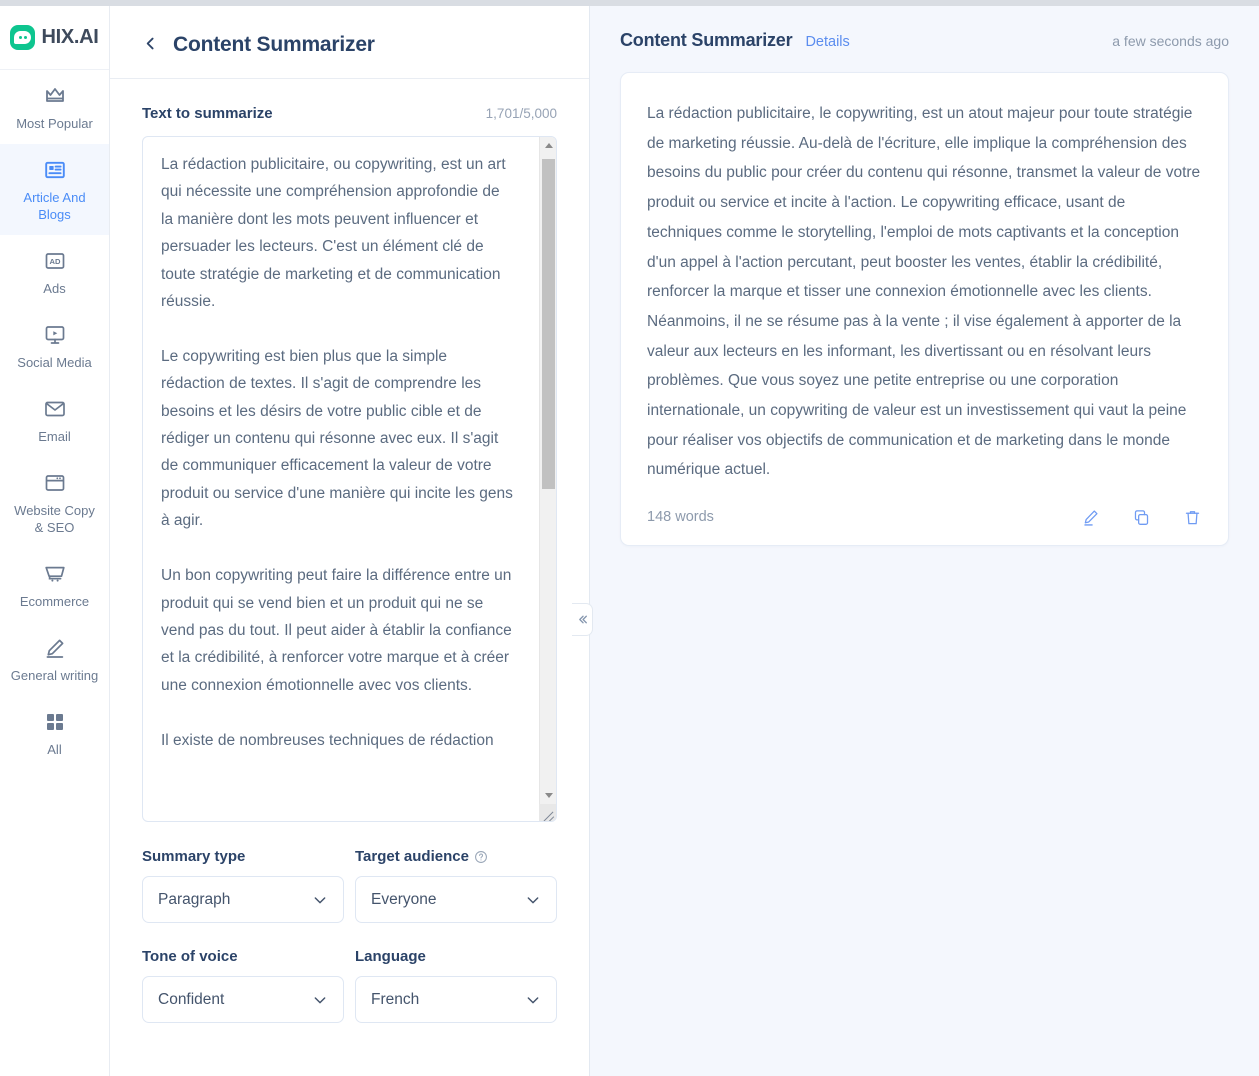 Image resolution: width=1259 pixels, height=1076 pixels. Describe the element at coordinates (150, 46) in the screenshot. I see `chevron-left-icon` at that location.